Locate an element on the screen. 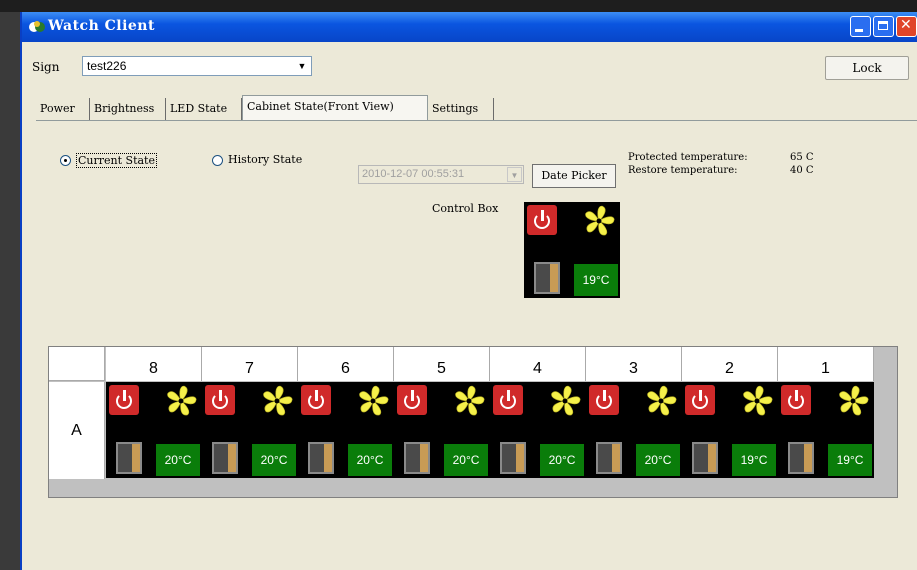  restore-temperature-label: Restore temperature: is located at coordinates (683, 170).